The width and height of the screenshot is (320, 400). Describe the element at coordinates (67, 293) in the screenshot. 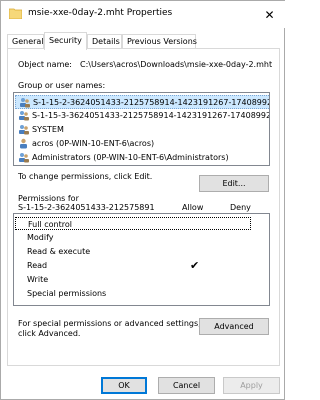

I see `permission-name: Special permissions` at that location.